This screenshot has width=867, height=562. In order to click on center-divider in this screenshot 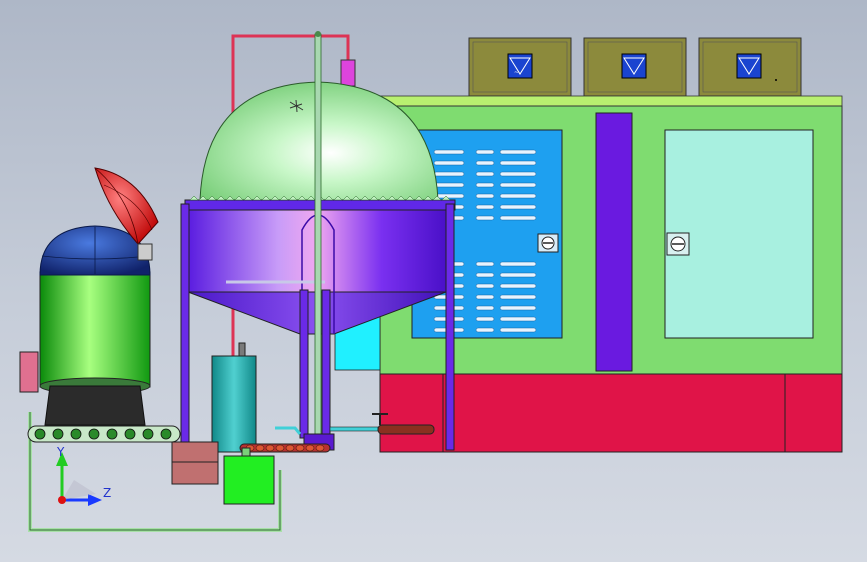, I will do `click(614, 242)`.